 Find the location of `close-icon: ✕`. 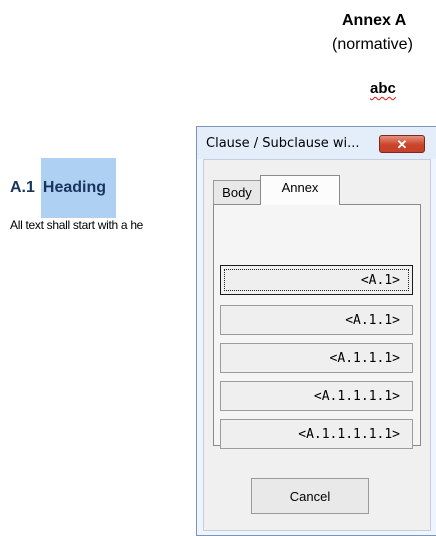

close-icon: ✕ is located at coordinates (402, 144).